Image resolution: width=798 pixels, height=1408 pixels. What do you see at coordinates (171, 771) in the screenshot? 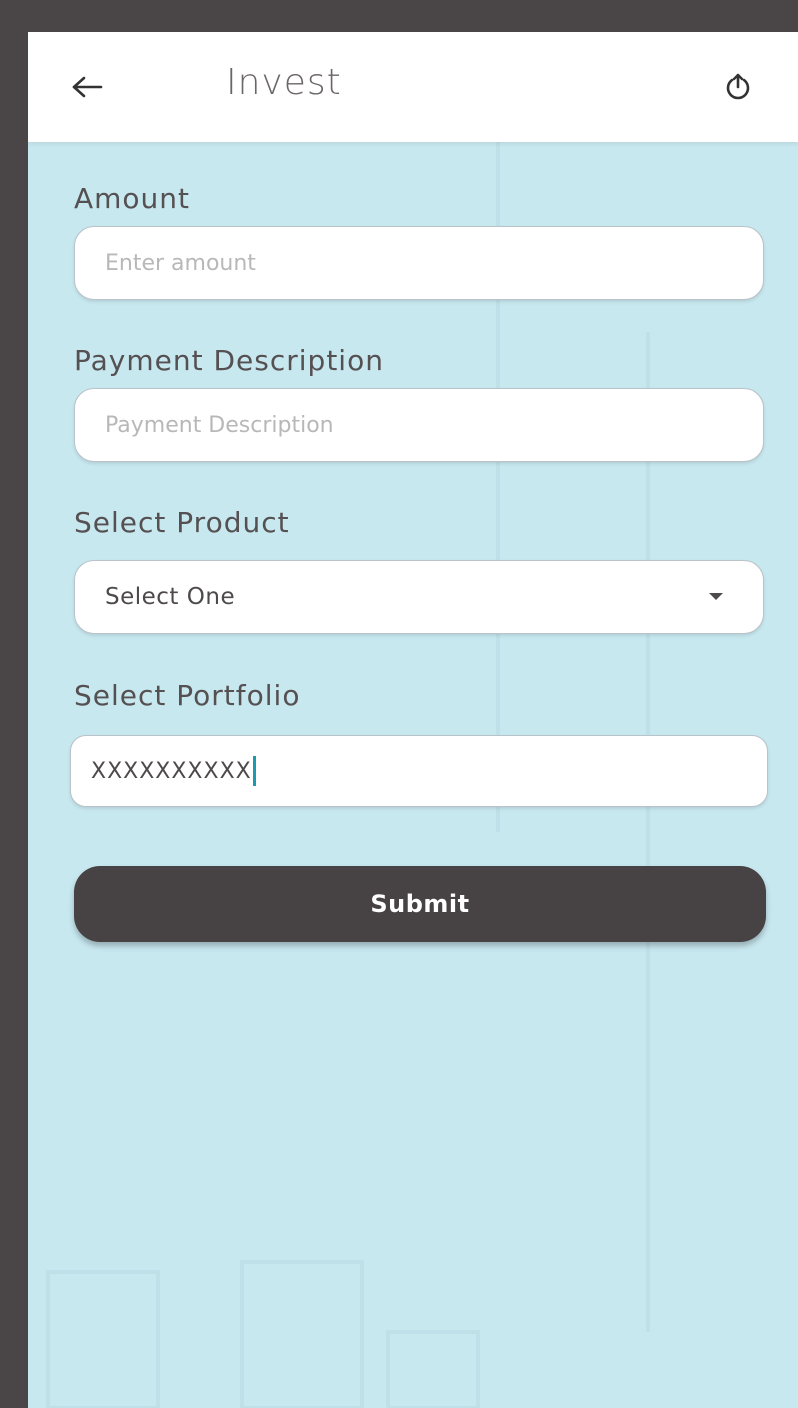
I see `portfolio-value: XXXXXXXXXX` at bounding box center [171, 771].